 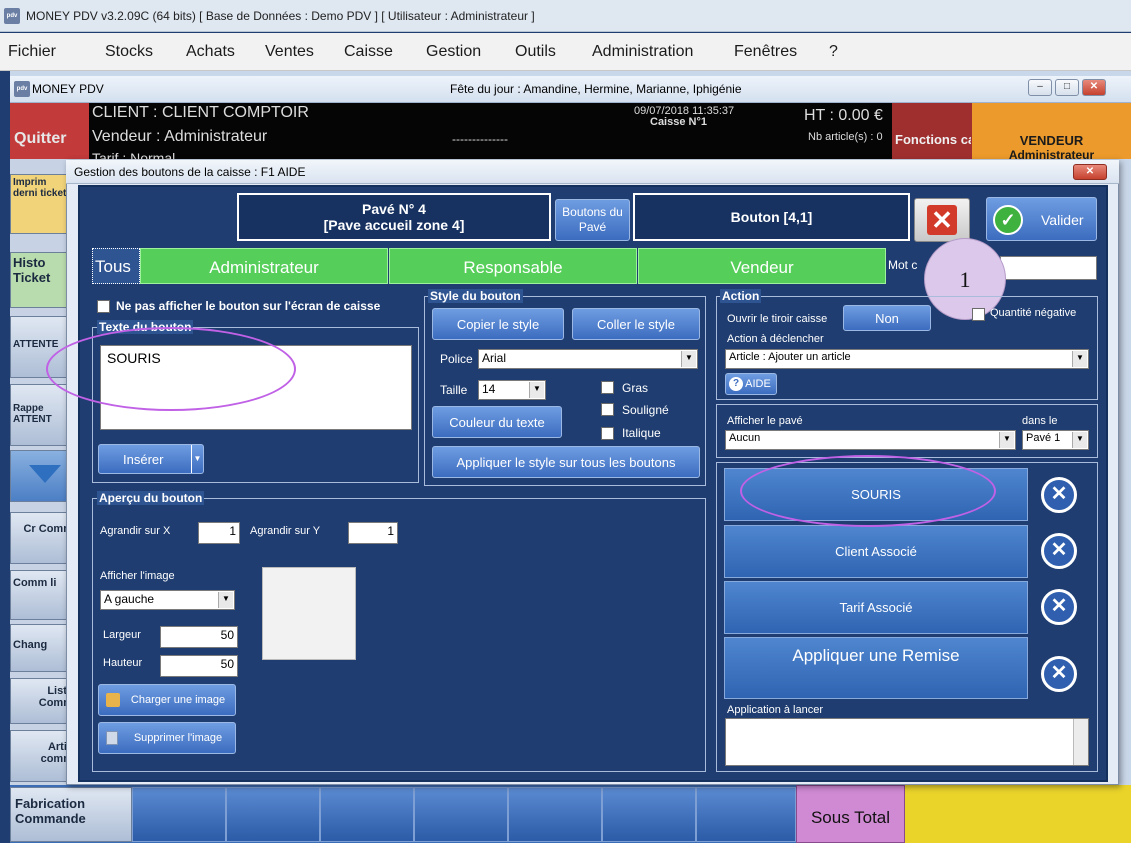 What do you see at coordinates (289, 52) in the screenshot?
I see `menu-ventes: Ventes` at bounding box center [289, 52].